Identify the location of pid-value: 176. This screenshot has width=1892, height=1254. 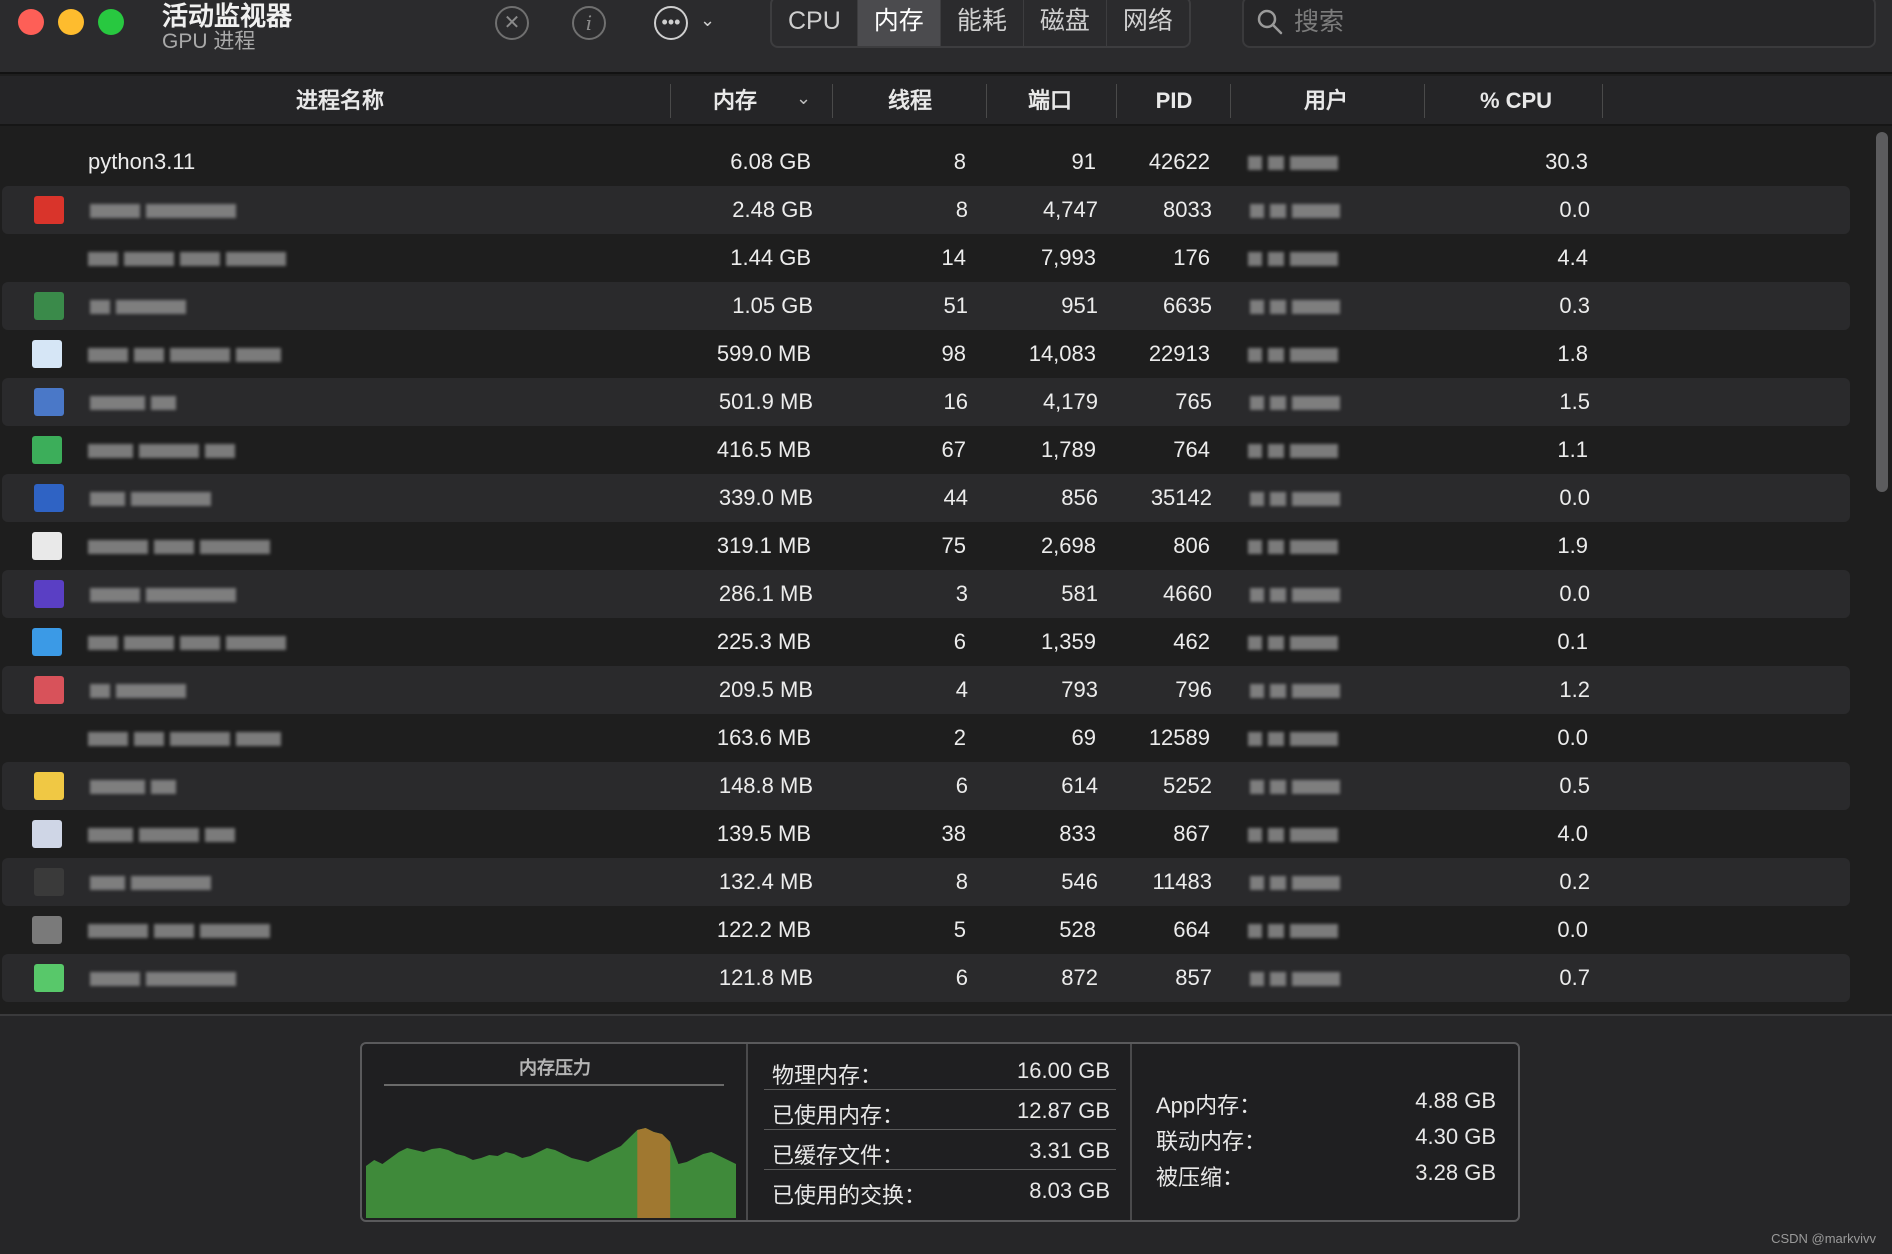
(1191, 257).